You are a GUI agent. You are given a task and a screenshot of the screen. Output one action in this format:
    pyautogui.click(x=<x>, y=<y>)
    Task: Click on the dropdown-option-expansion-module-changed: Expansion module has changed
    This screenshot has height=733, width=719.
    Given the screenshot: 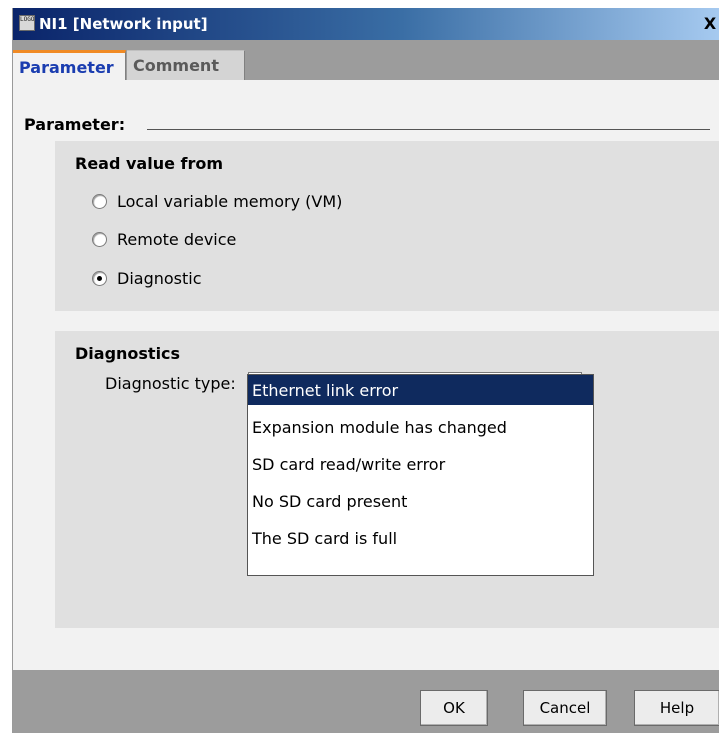 What is the action you would take?
    pyautogui.click(x=420, y=427)
    